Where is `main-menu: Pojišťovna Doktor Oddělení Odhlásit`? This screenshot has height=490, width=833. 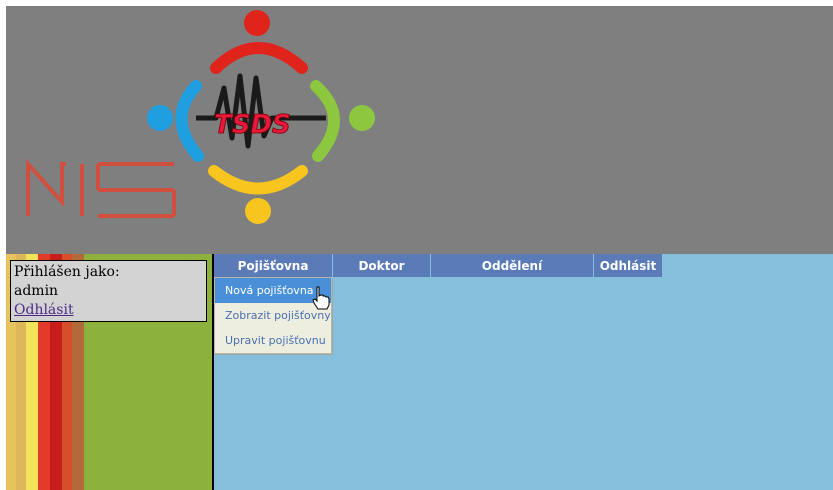
main-menu: Pojišťovna Doktor Oddělení Odhlásit is located at coordinates (438, 265).